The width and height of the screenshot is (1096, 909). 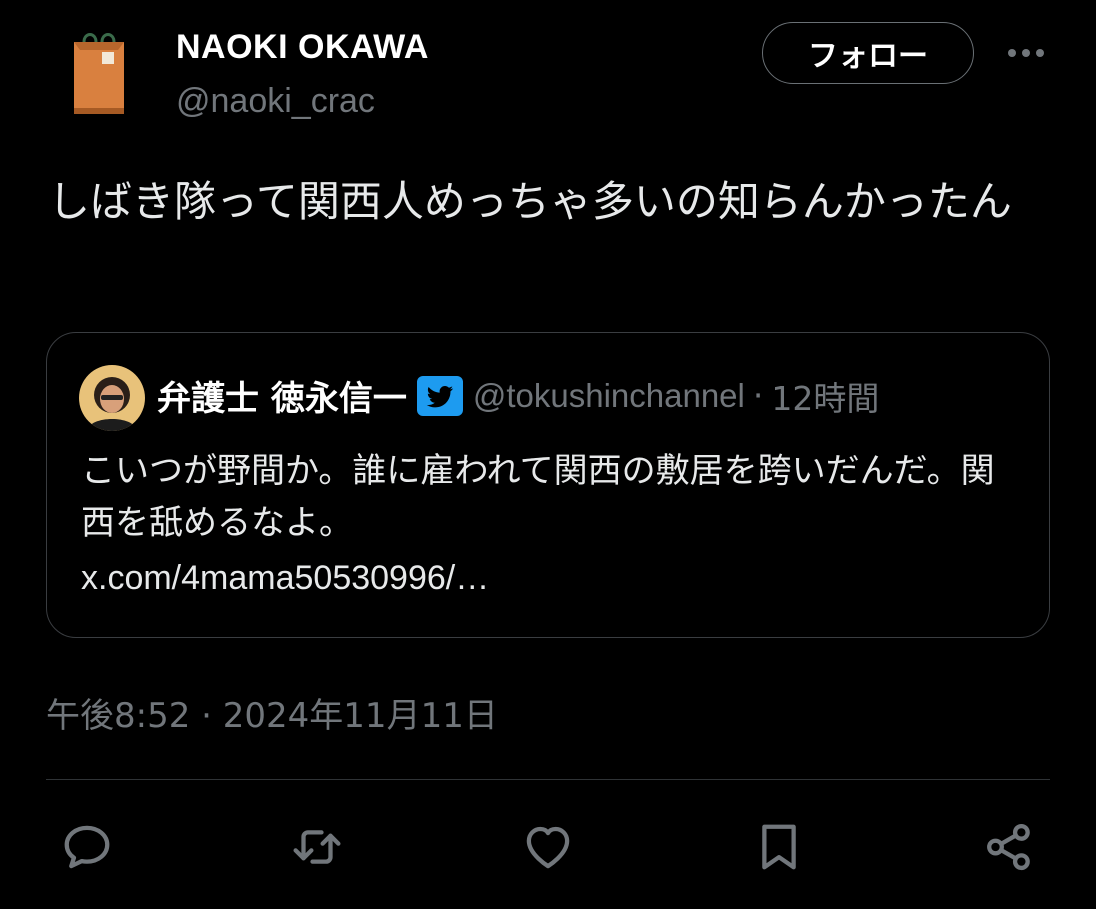 What do you see at coordinates (530, 201) in the screenshot?
I see `tweet-text: しばき隊って関西人めっちゃ多いの知らんかったん` at bounding box center [530, 201].